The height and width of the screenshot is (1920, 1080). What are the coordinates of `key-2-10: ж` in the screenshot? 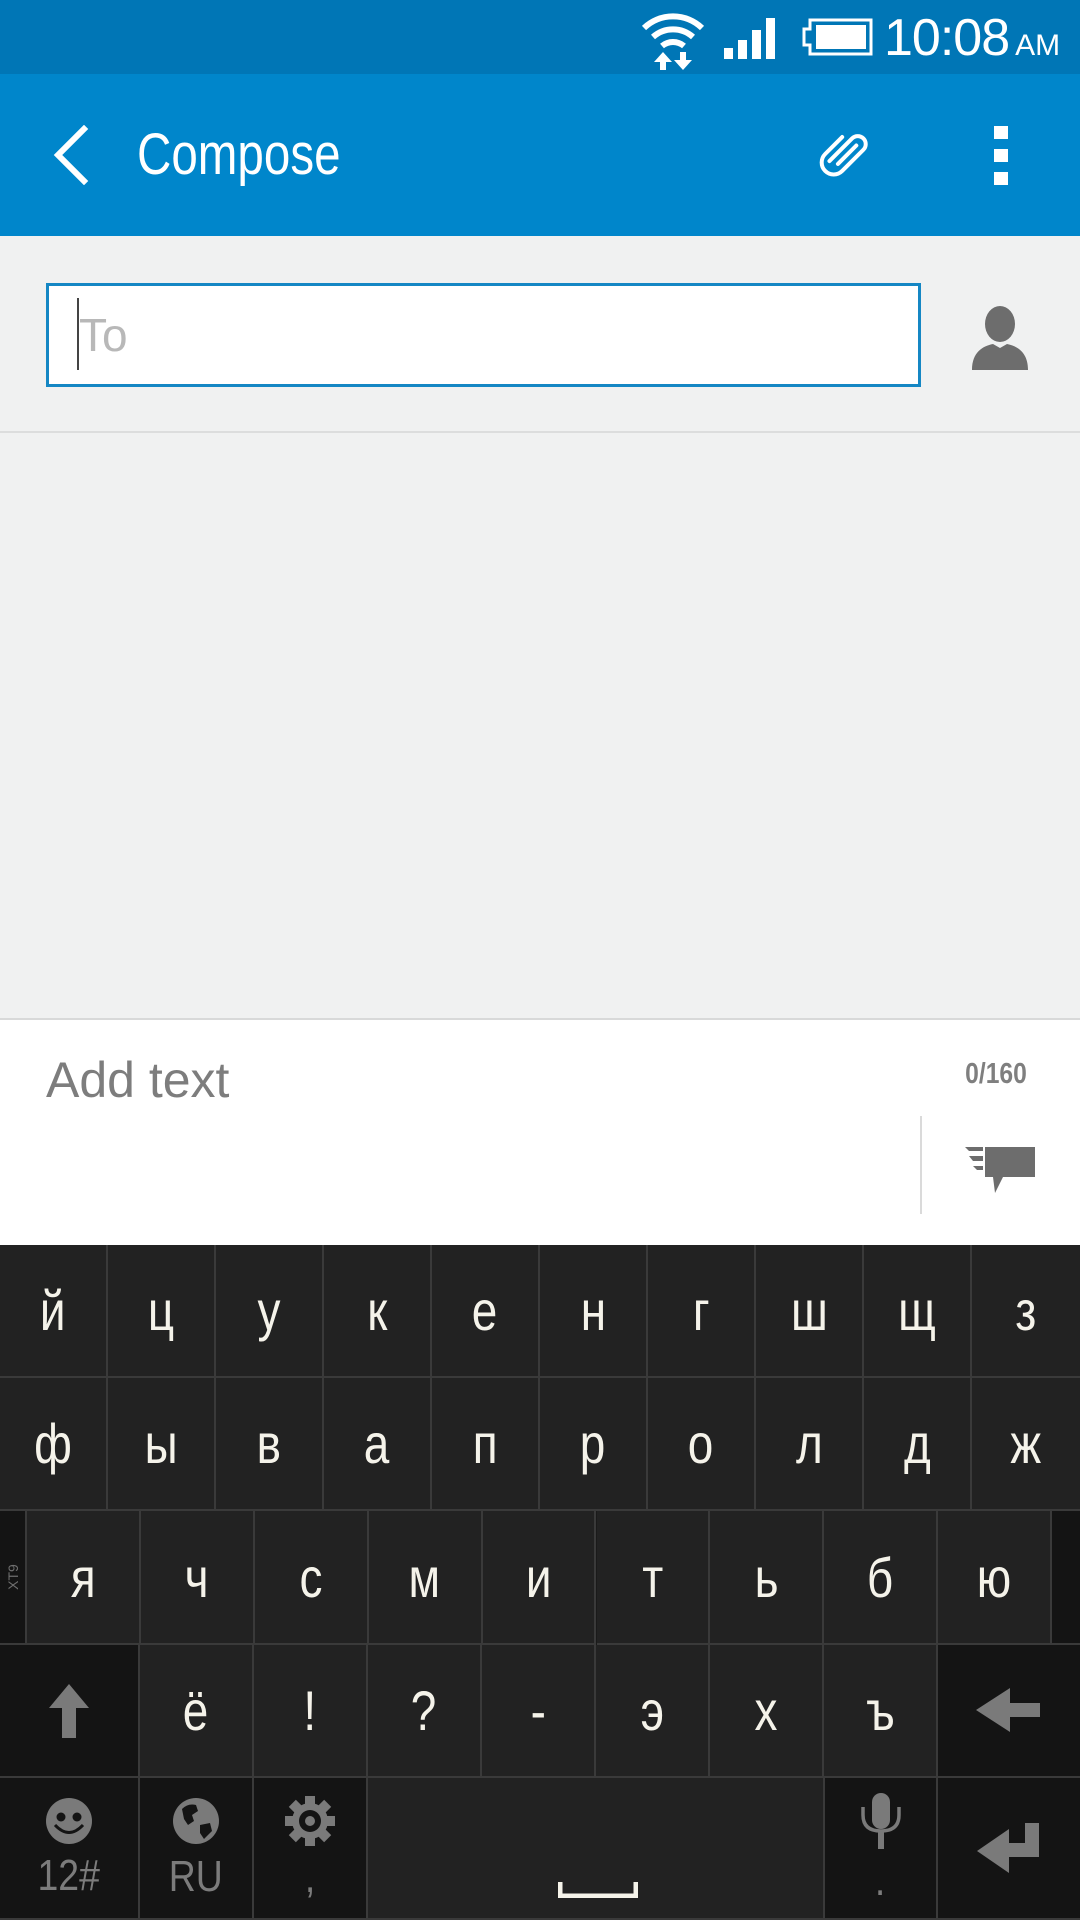 It's located at (1026, 1444).